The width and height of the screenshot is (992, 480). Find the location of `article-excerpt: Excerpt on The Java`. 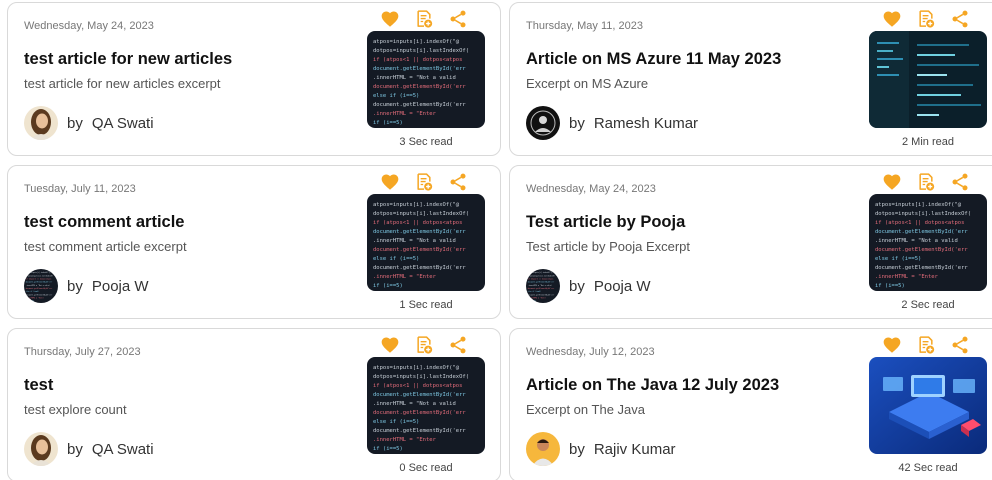

article-excerpt: Excerpt on The Java is located at coordinates (585, 409).